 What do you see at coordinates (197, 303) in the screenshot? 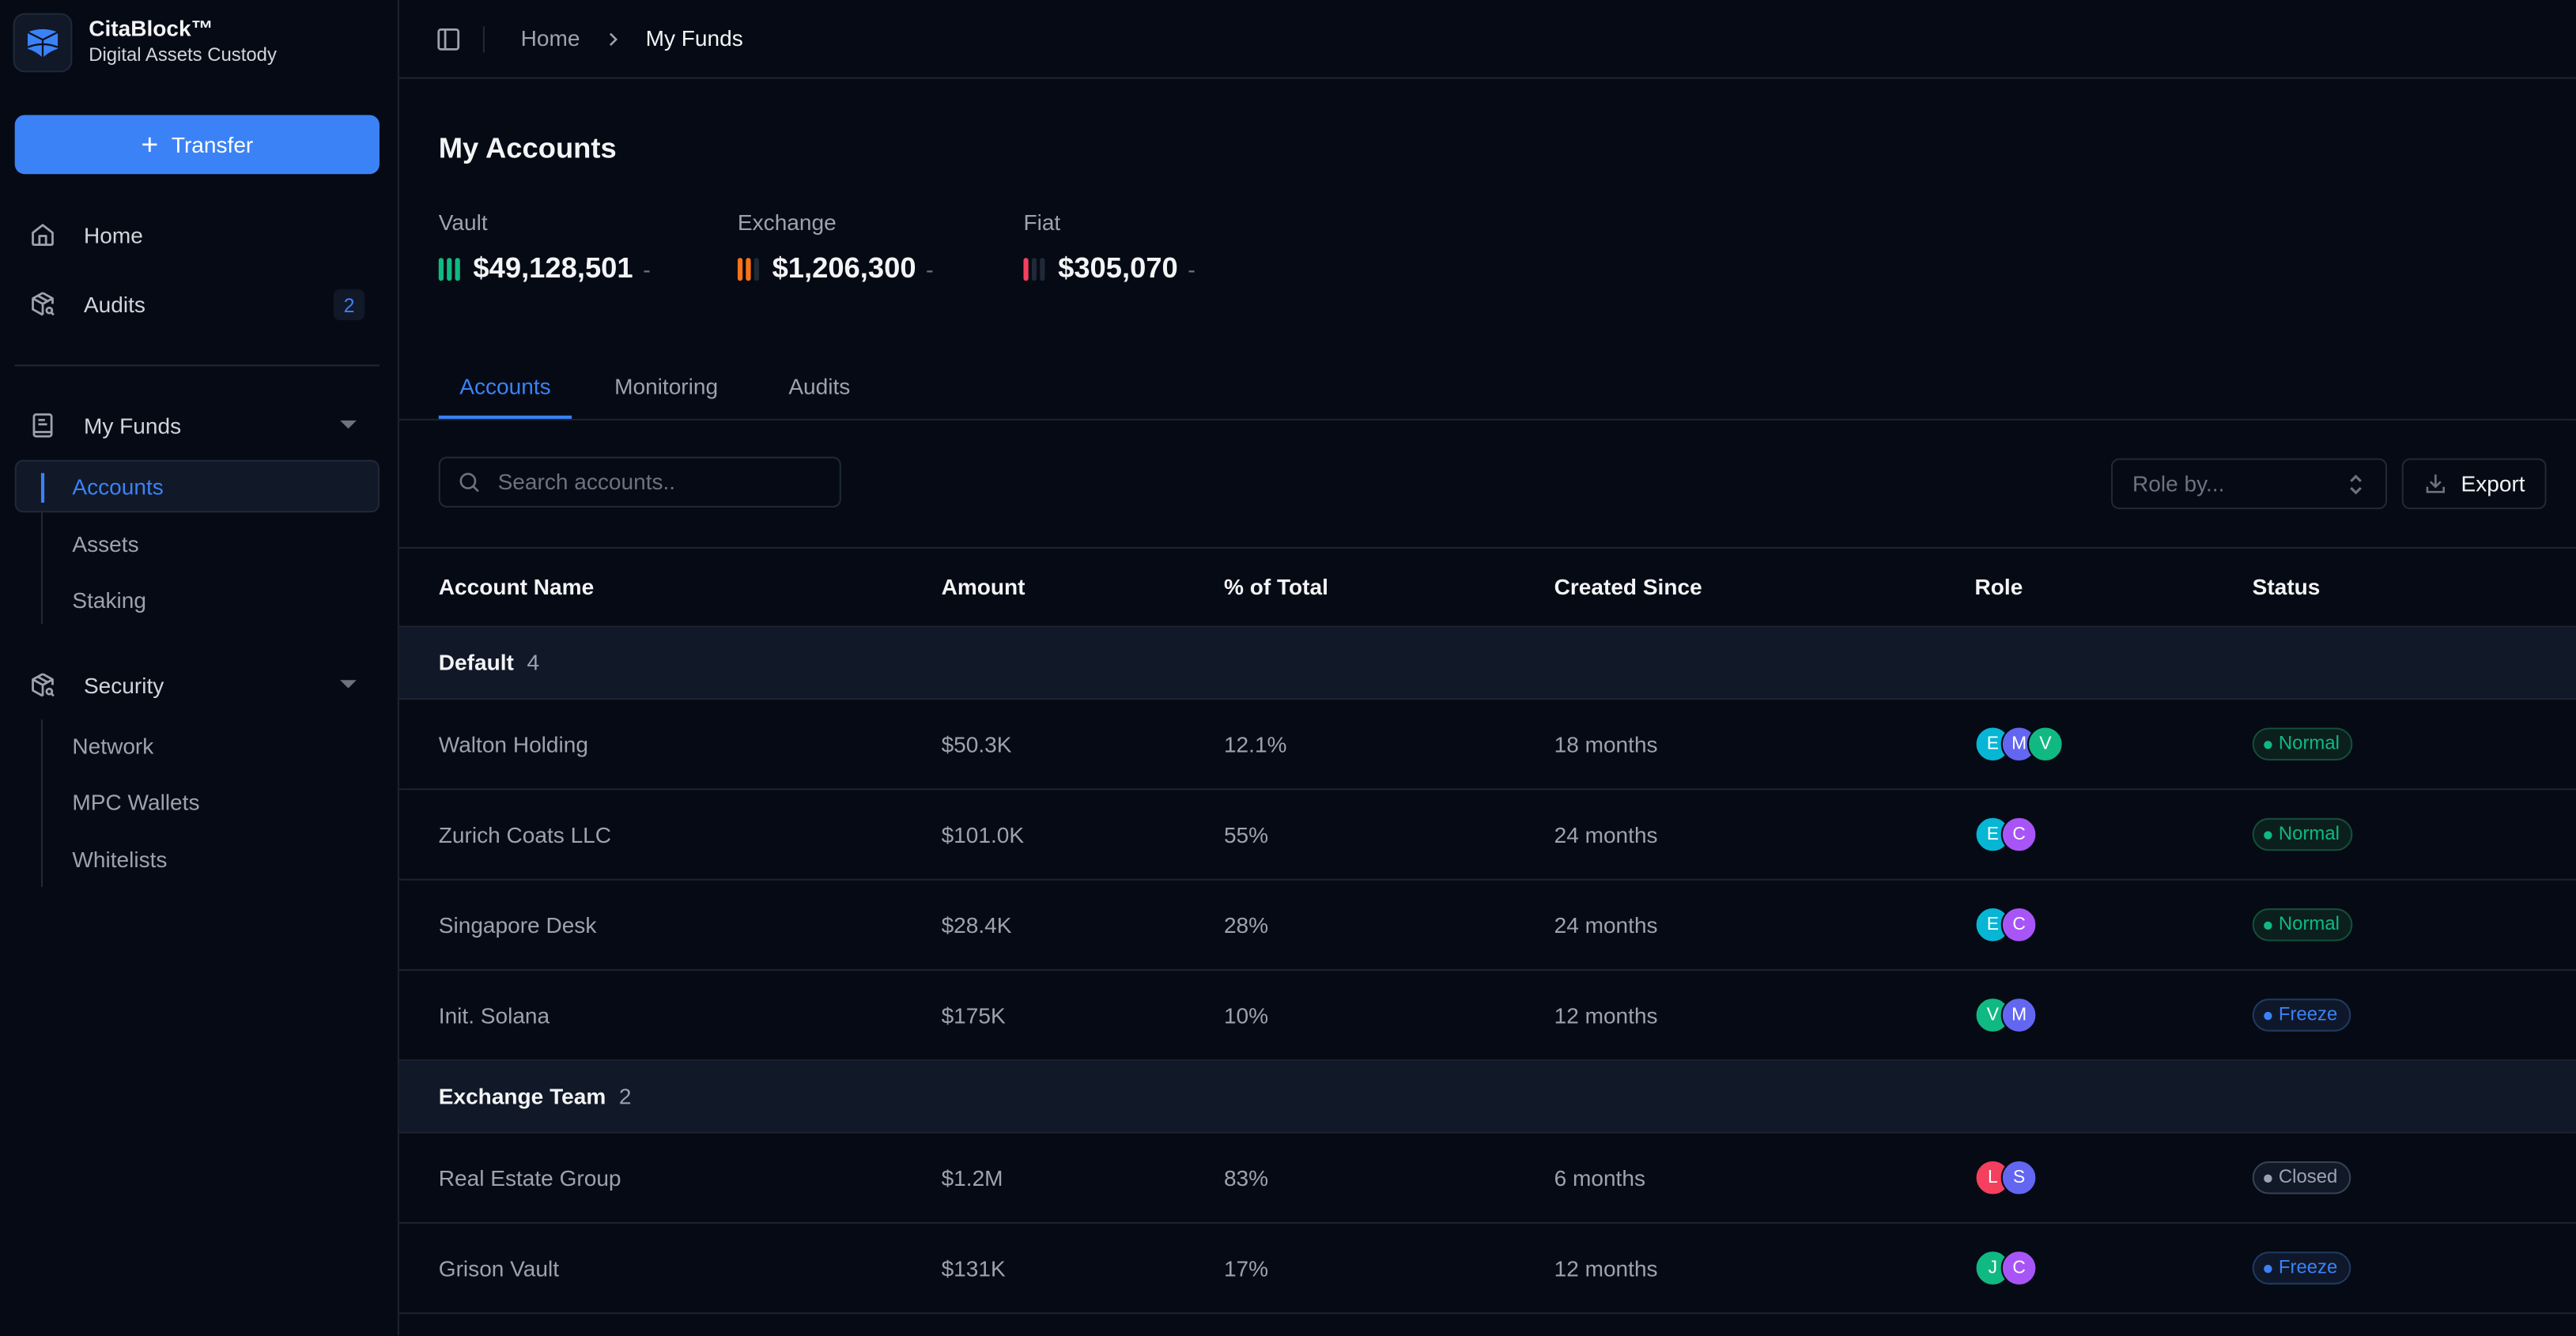
I see `sidebar-item-audits: Audits 2` at bounding box center [197, 303].